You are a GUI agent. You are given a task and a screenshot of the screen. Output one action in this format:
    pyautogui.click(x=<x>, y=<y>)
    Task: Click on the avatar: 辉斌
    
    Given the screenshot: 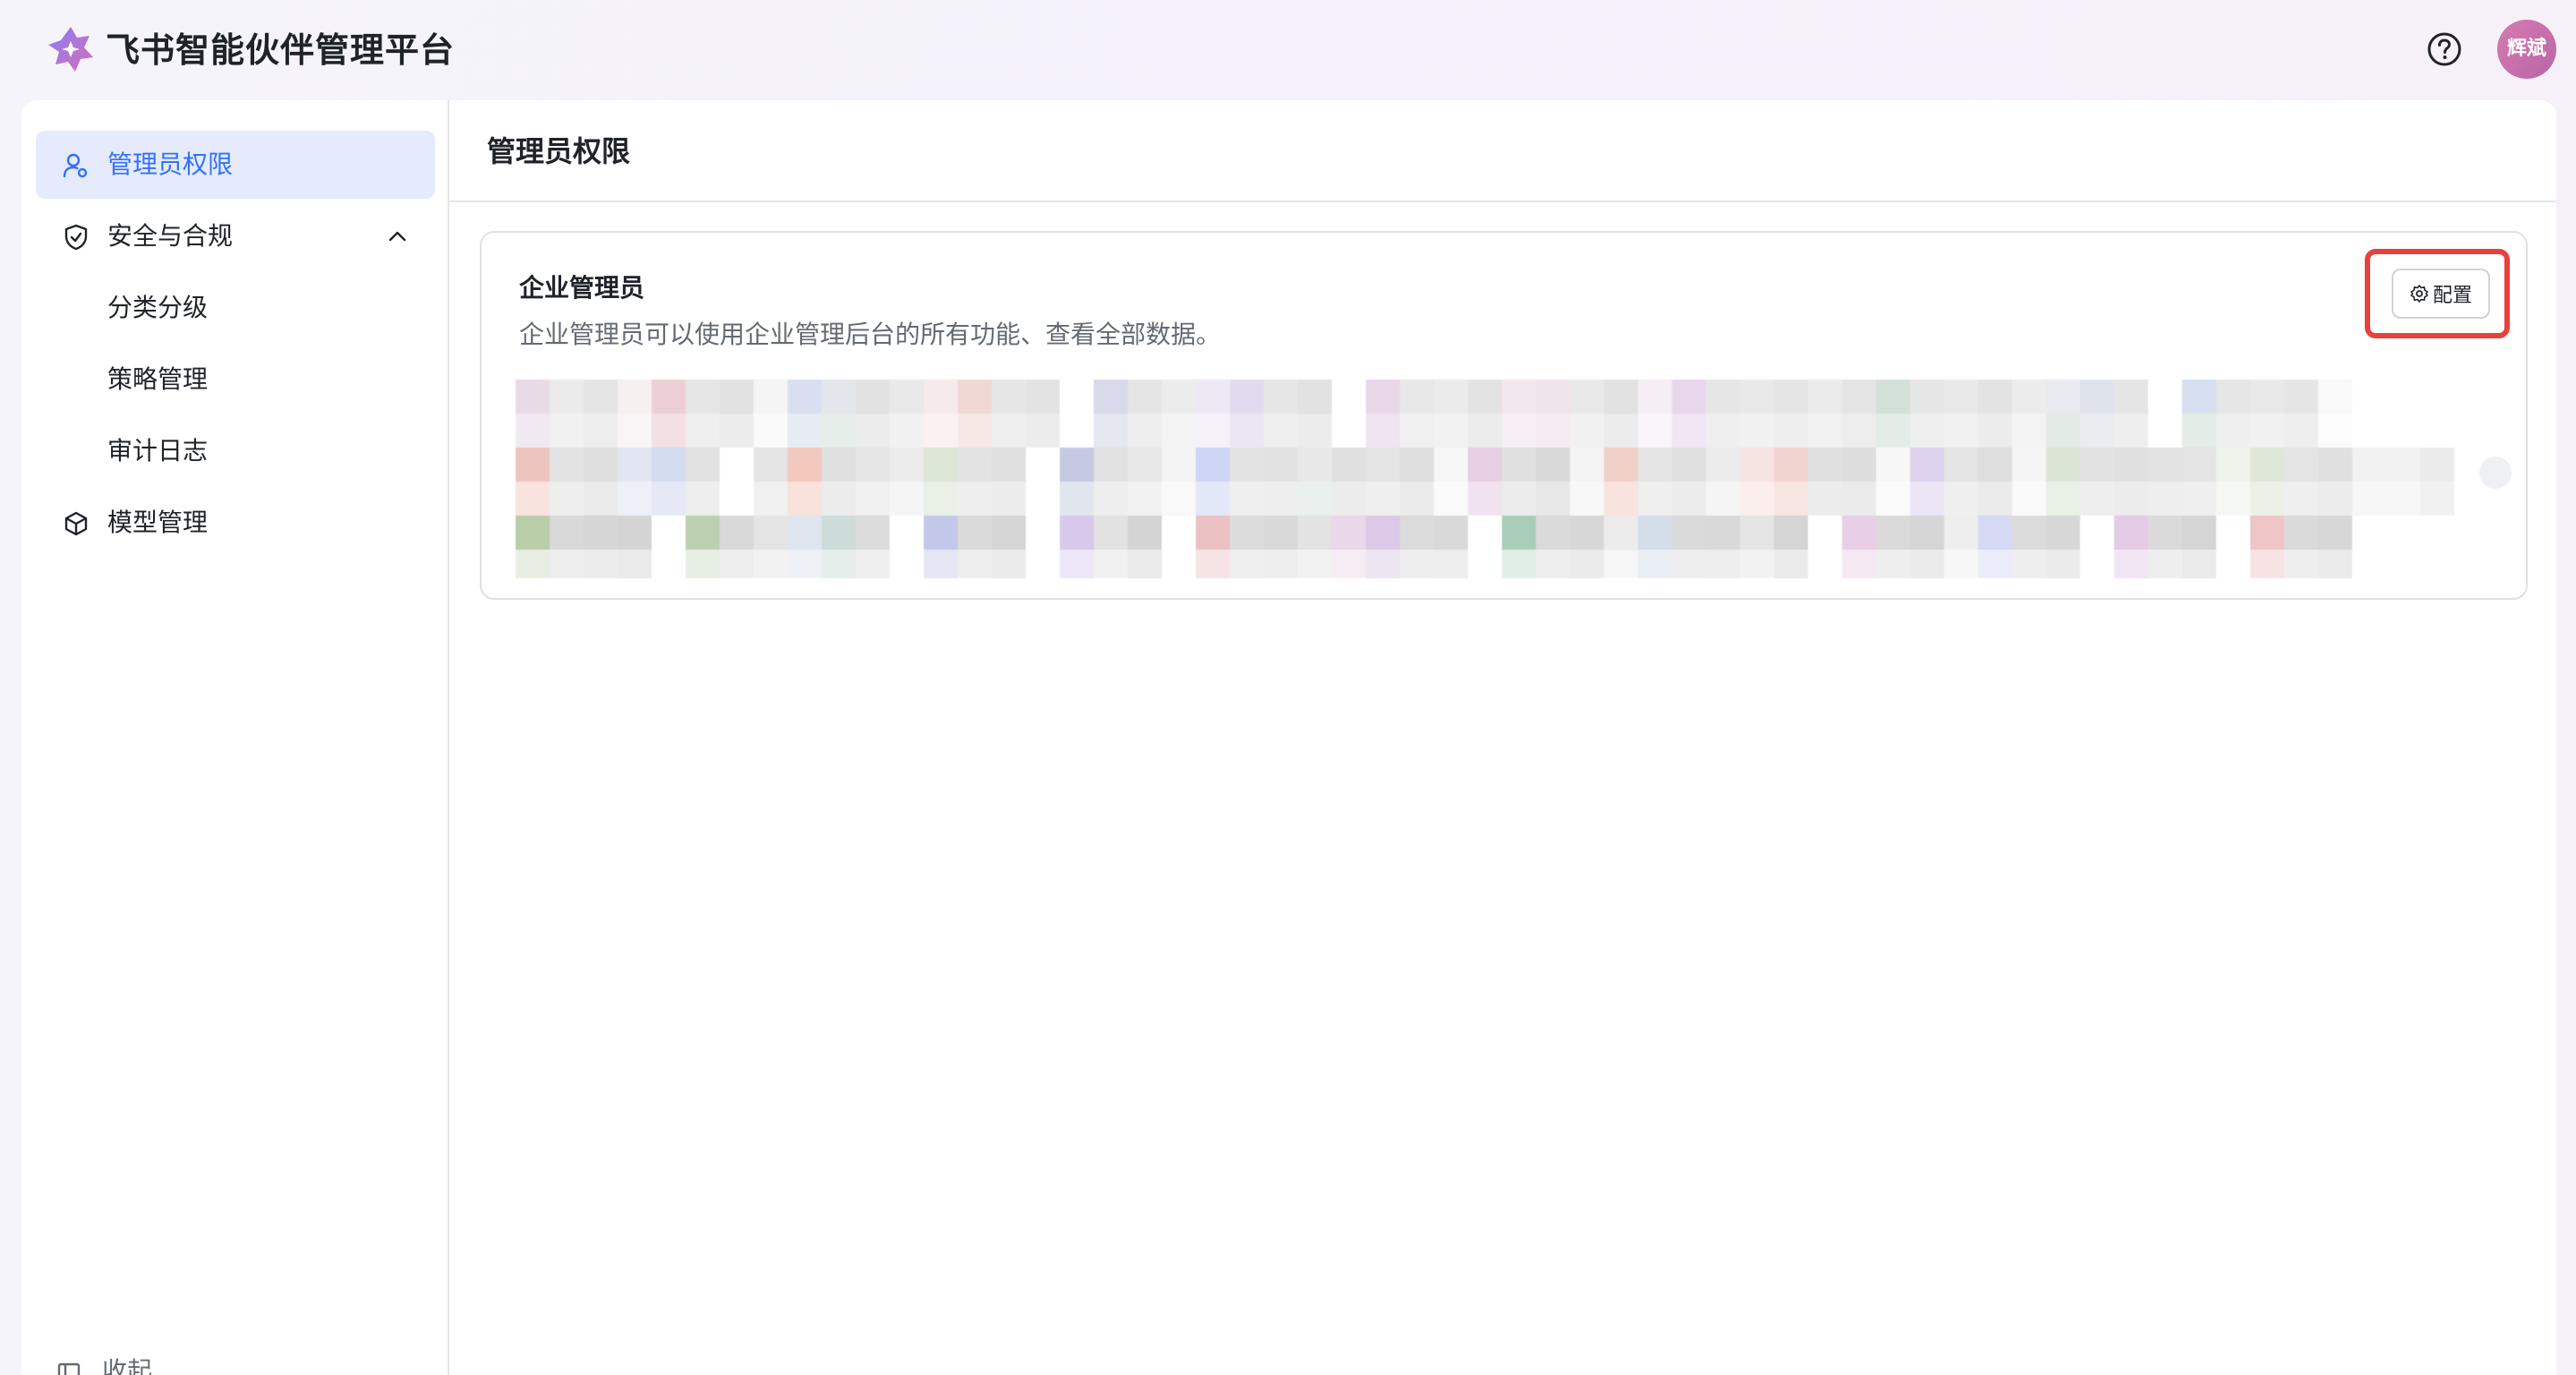 What is the action you would take?
    pyautogui.click(x=2526, y=49)
    